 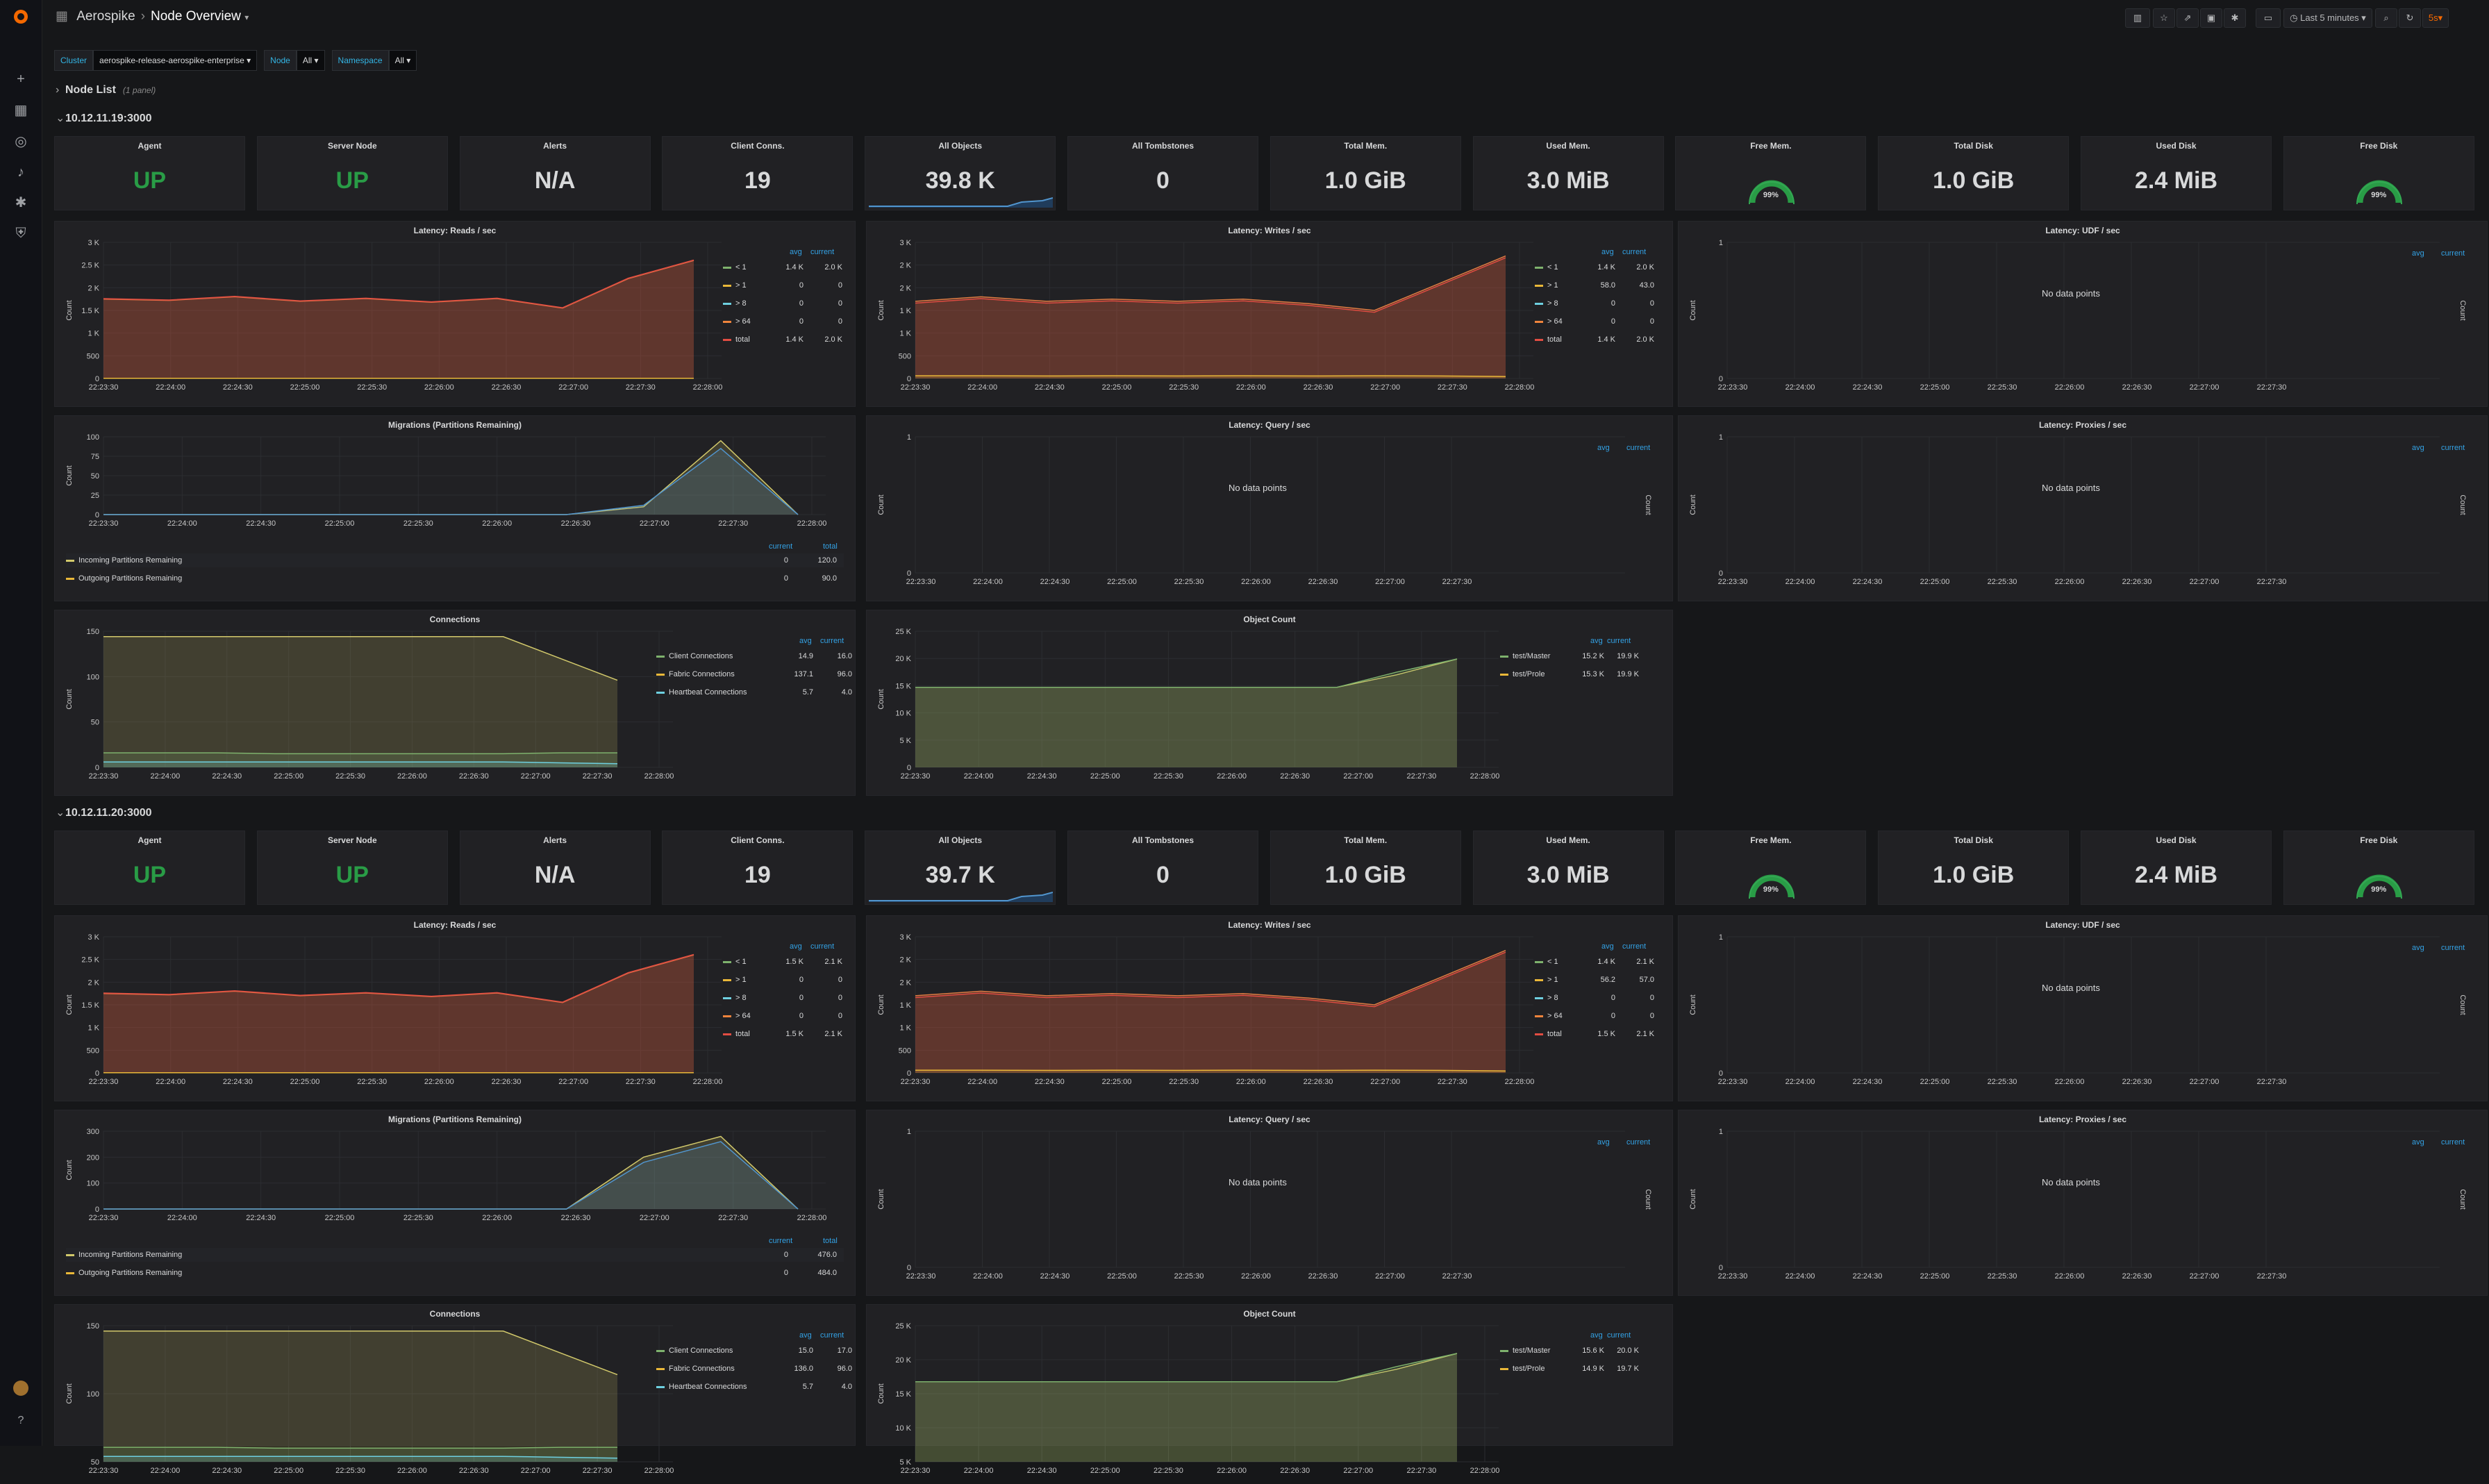 I want to click on star-button: ☆, so click(x=2164, y=18).